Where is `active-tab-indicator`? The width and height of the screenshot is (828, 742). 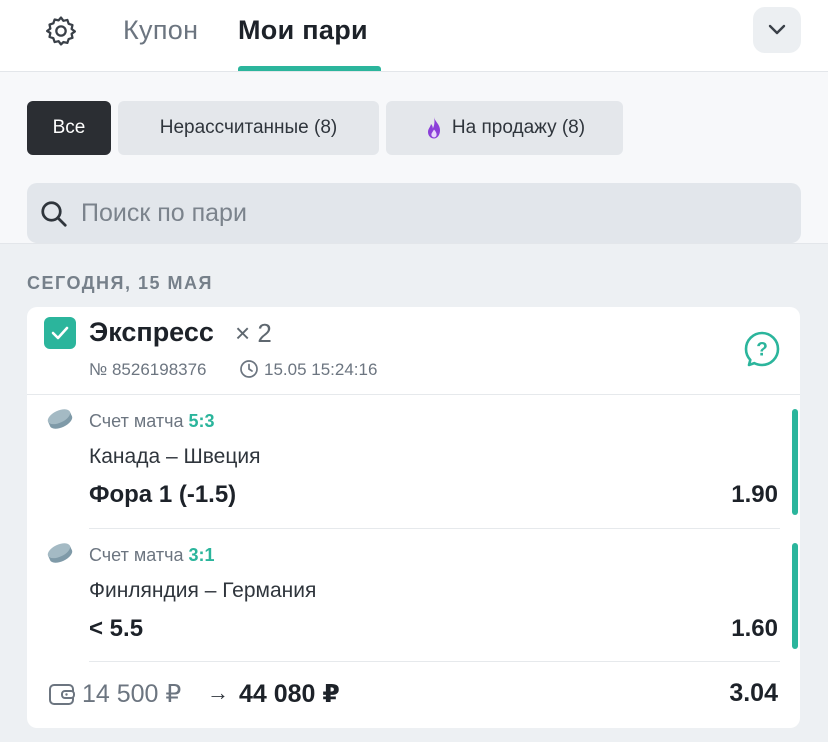
active-tab-indicator is located at coordinates (309, 68).